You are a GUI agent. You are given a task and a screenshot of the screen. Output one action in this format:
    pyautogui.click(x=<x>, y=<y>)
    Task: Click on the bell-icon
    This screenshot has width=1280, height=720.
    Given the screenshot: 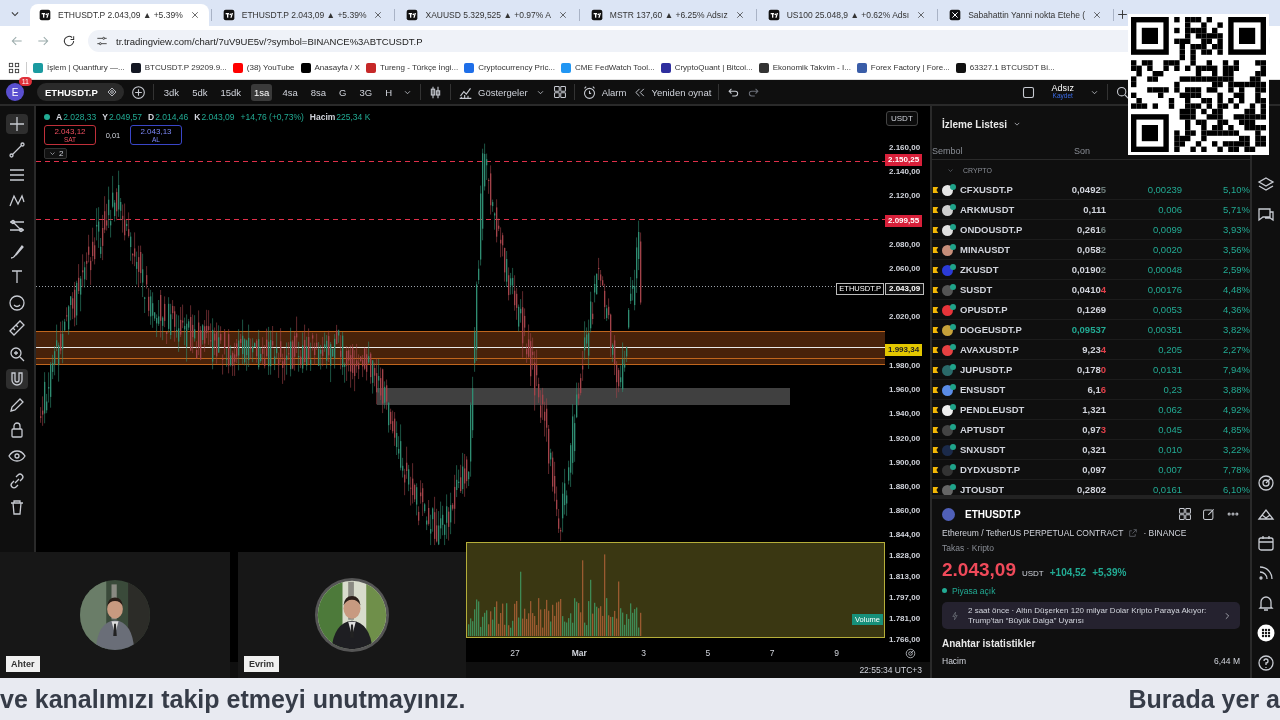 What is the action you would take?
    pyautogui.click(x=1266, y=603)
    